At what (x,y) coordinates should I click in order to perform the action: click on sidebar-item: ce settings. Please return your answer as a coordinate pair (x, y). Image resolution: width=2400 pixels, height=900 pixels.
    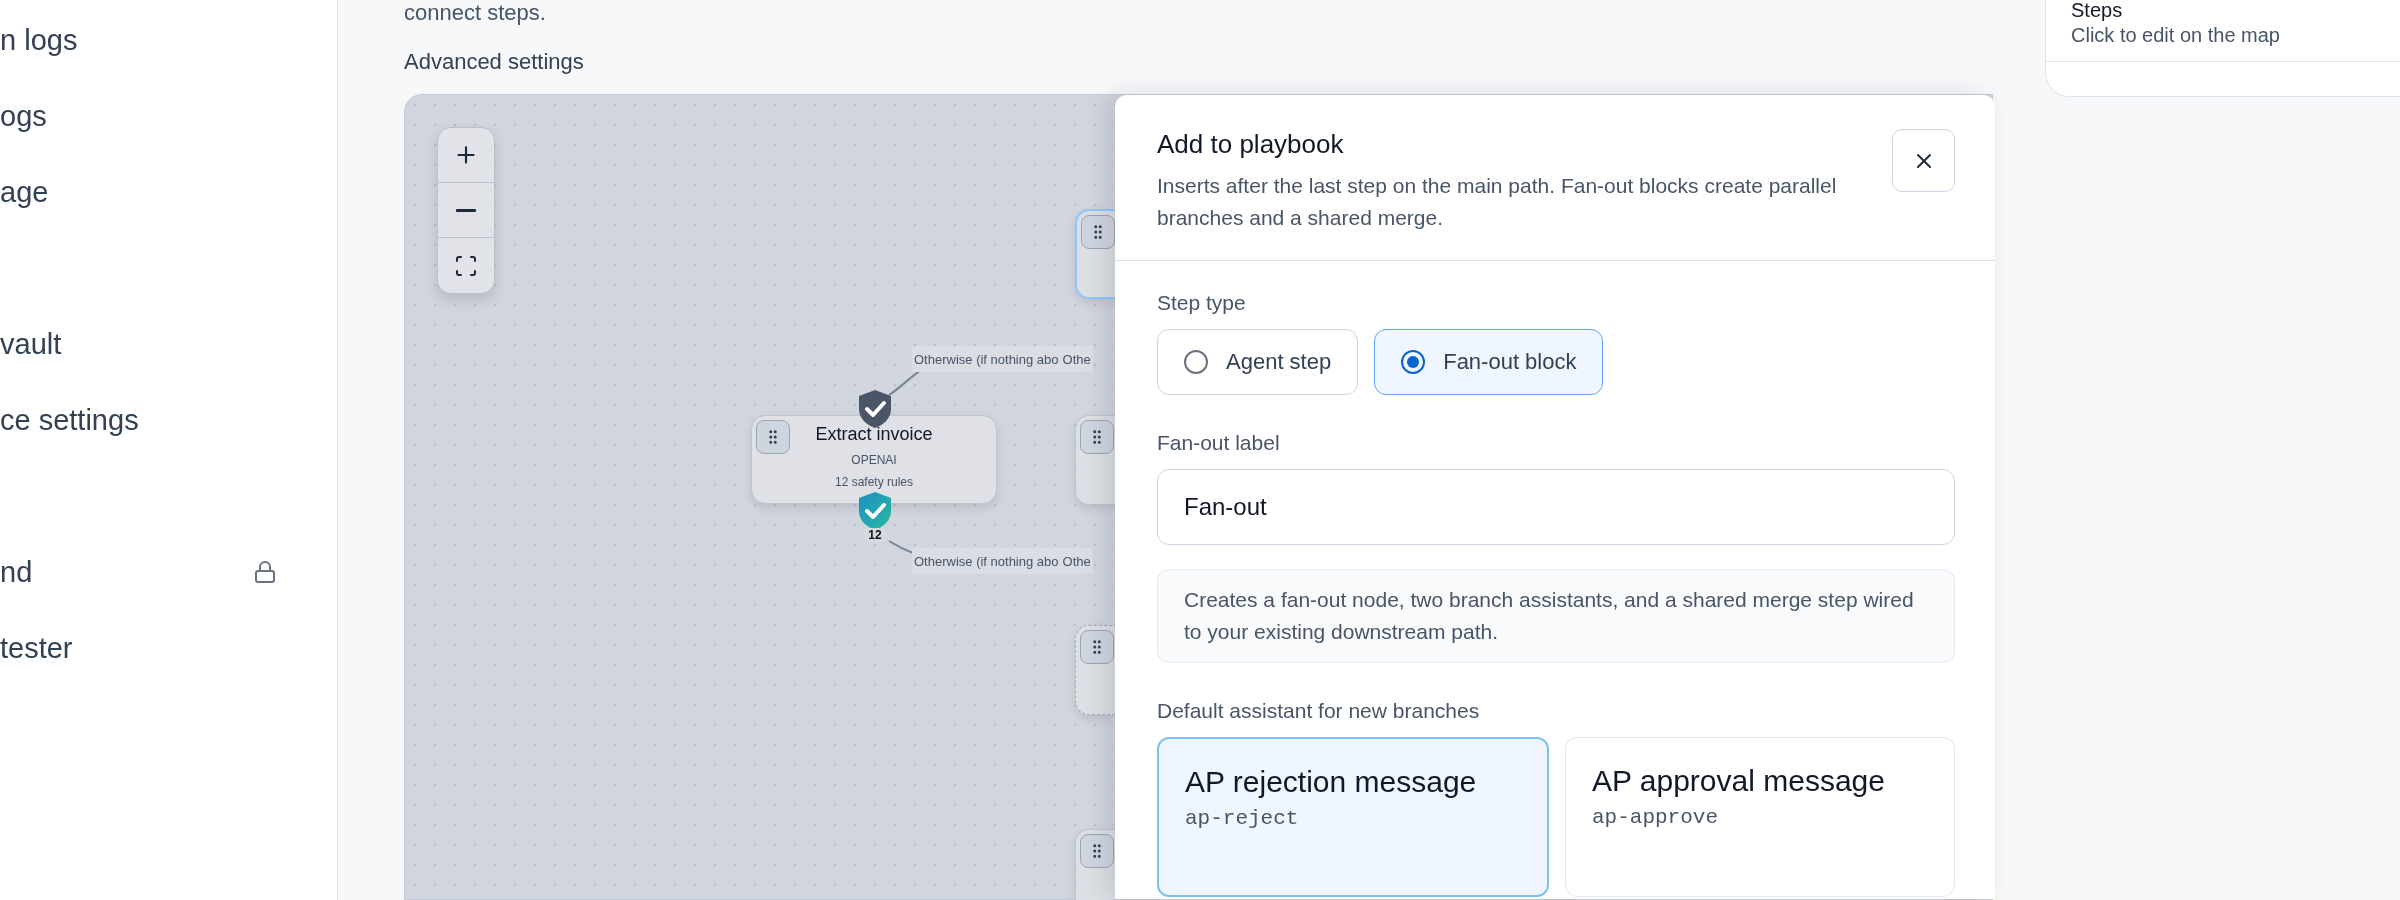
    Looking at the image, I should click on (168, 420).